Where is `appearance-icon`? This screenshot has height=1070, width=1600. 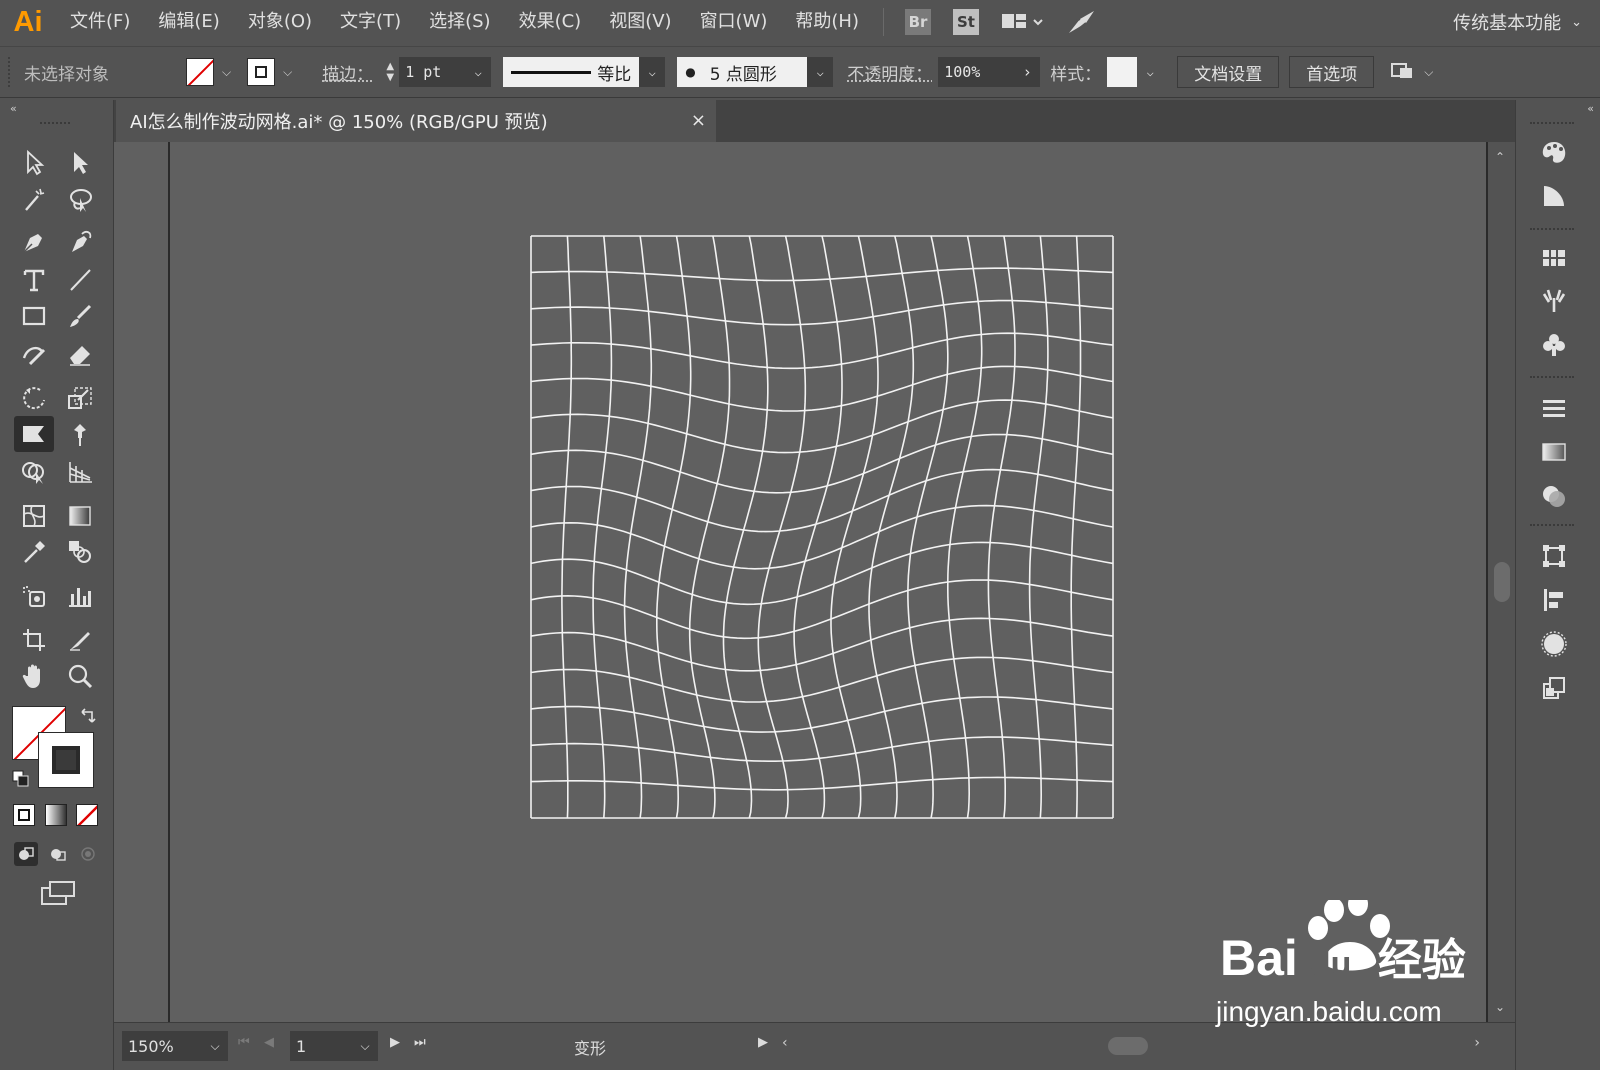
appearance-icon is located at coordinates (1554, 644).